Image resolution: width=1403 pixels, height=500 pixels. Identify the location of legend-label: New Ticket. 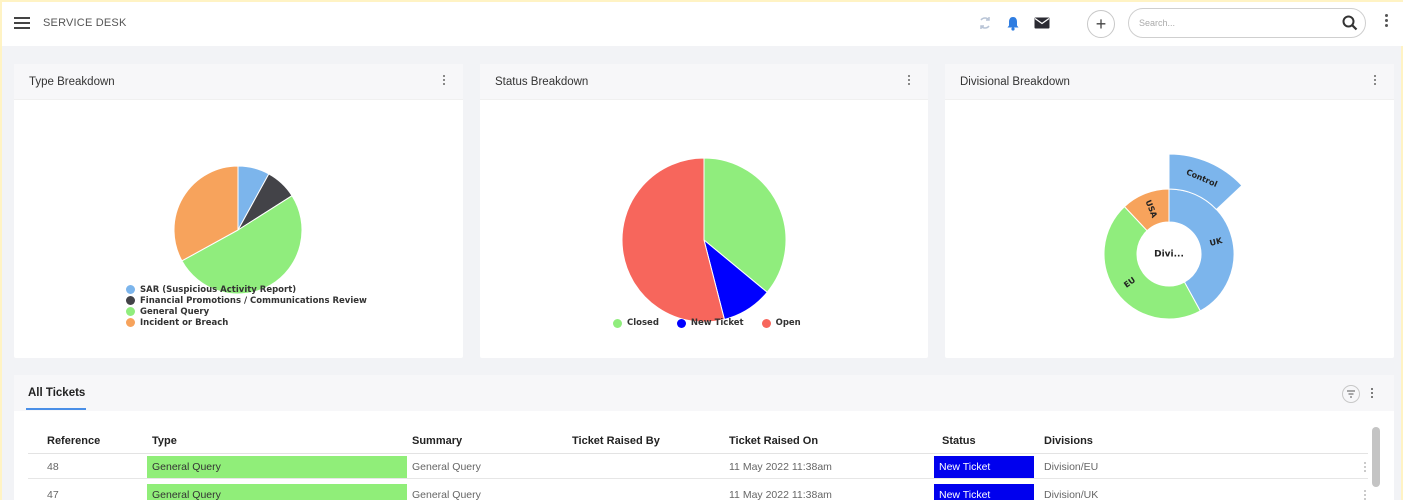
(717, 323).